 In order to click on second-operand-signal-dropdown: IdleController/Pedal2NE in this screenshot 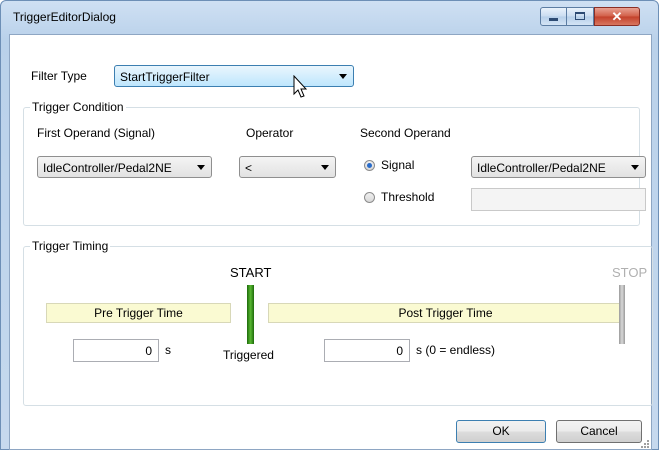, I will do `click(558, 167)`.